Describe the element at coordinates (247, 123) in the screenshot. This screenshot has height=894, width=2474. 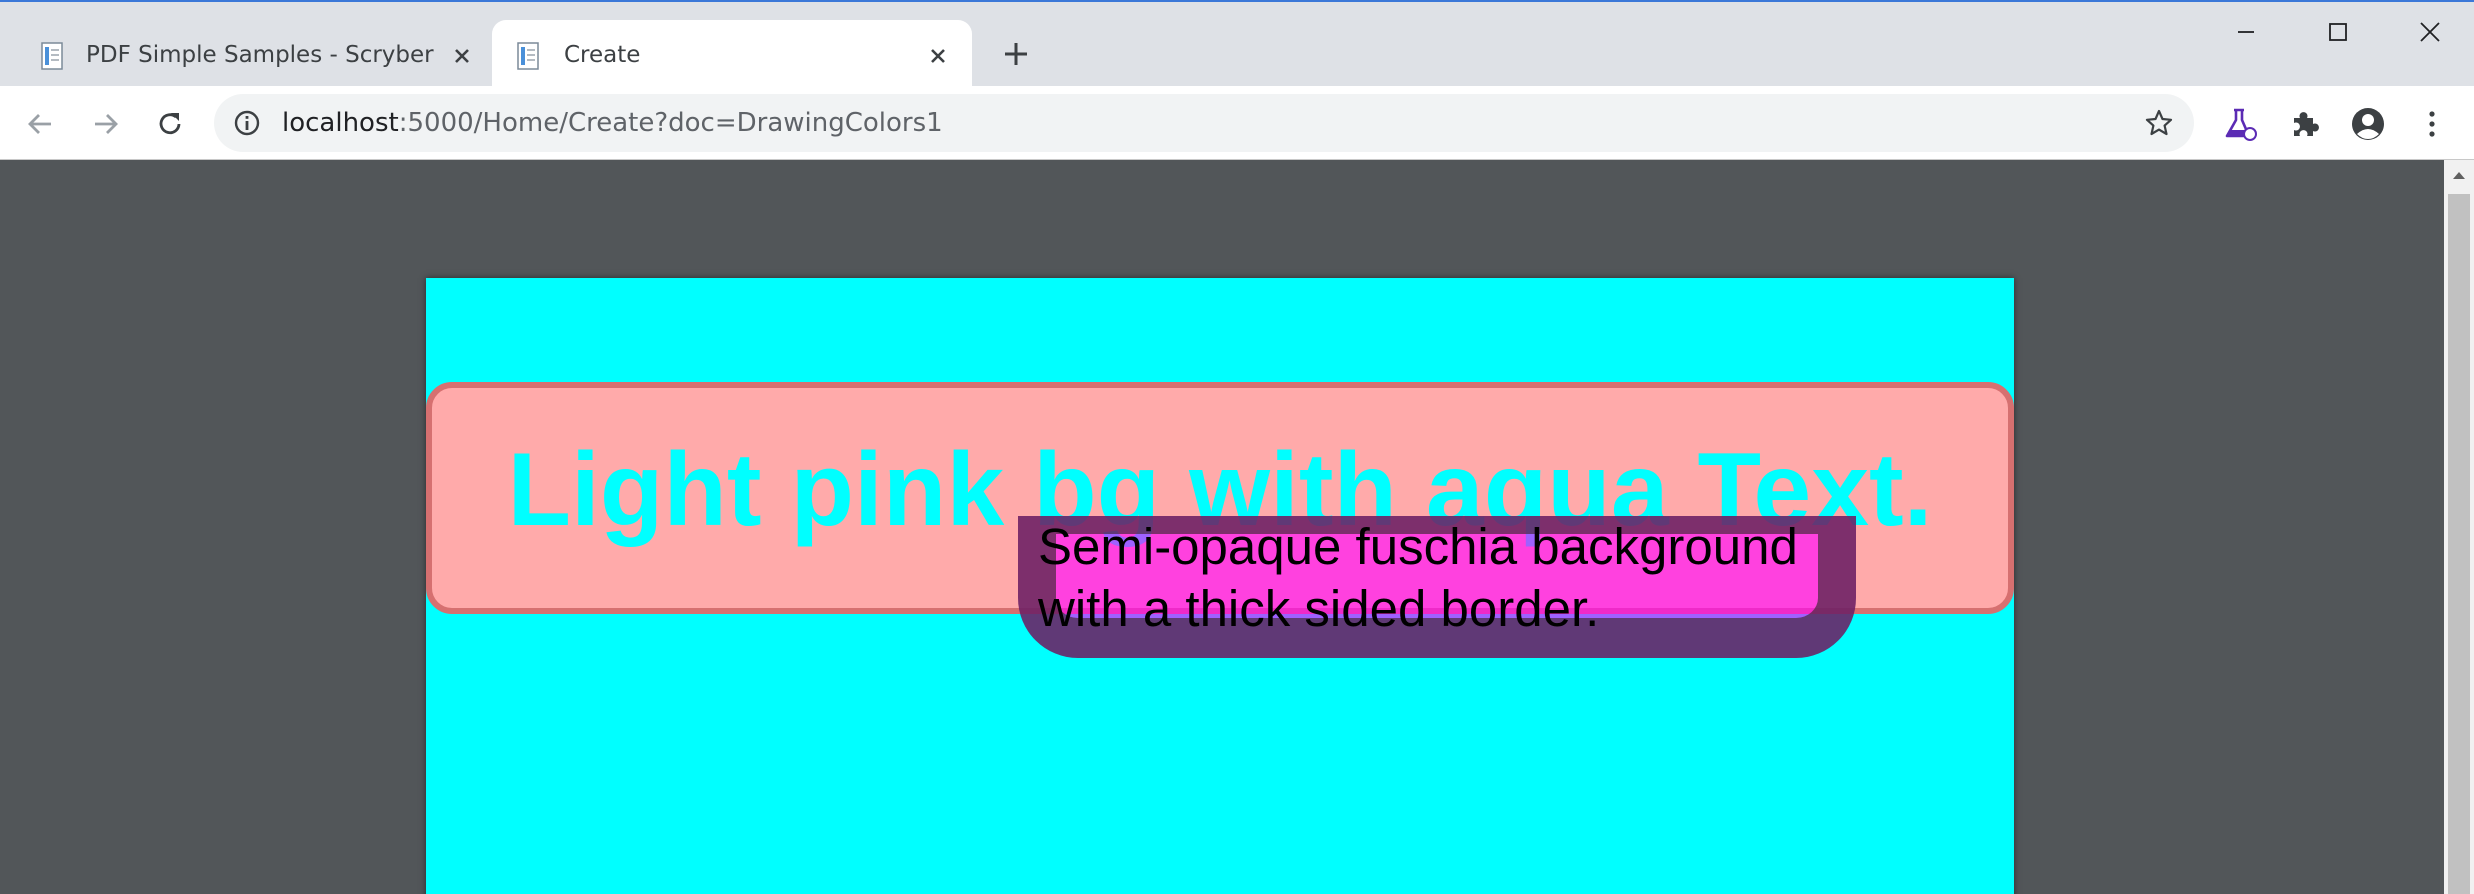
I see `info-icon` at that location.